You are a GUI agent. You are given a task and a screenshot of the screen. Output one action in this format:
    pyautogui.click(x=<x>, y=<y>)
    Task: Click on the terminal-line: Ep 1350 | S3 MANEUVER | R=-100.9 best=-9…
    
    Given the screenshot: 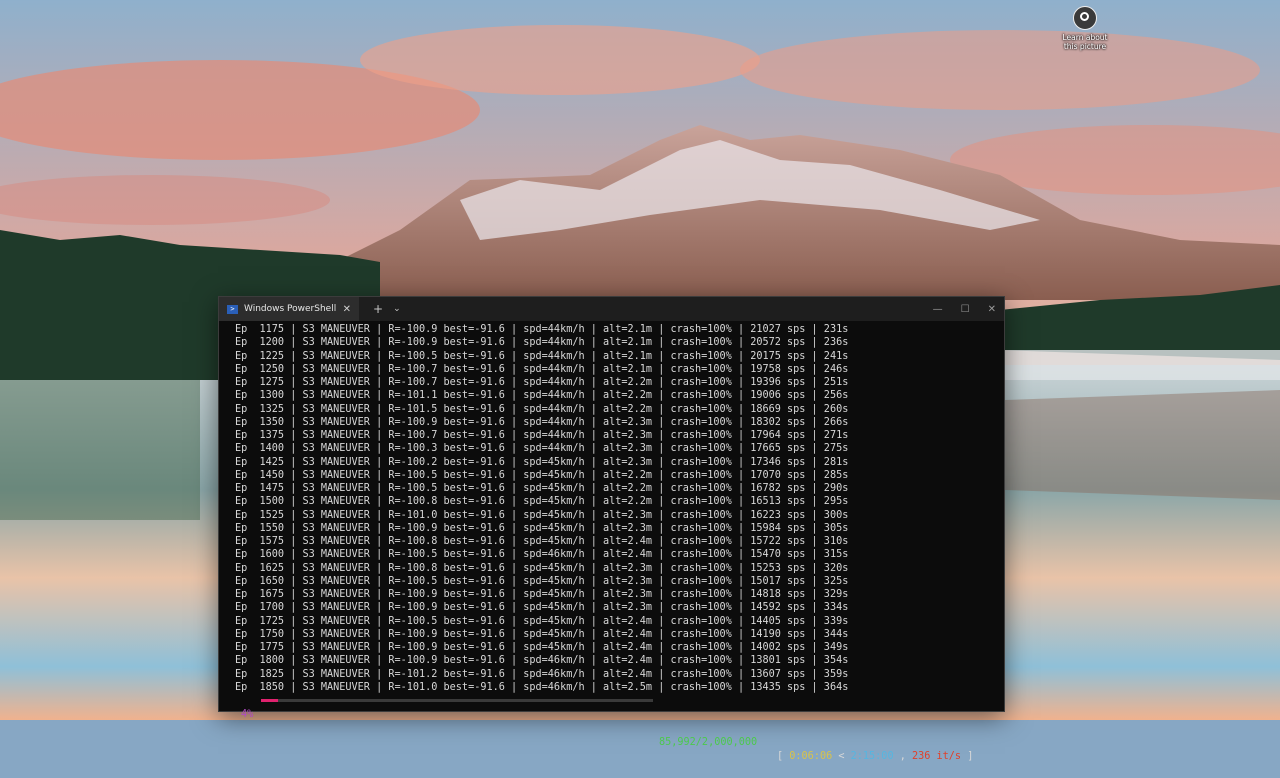 What is the action you would take?
    pyautogui.click(x=542, y=422)
    